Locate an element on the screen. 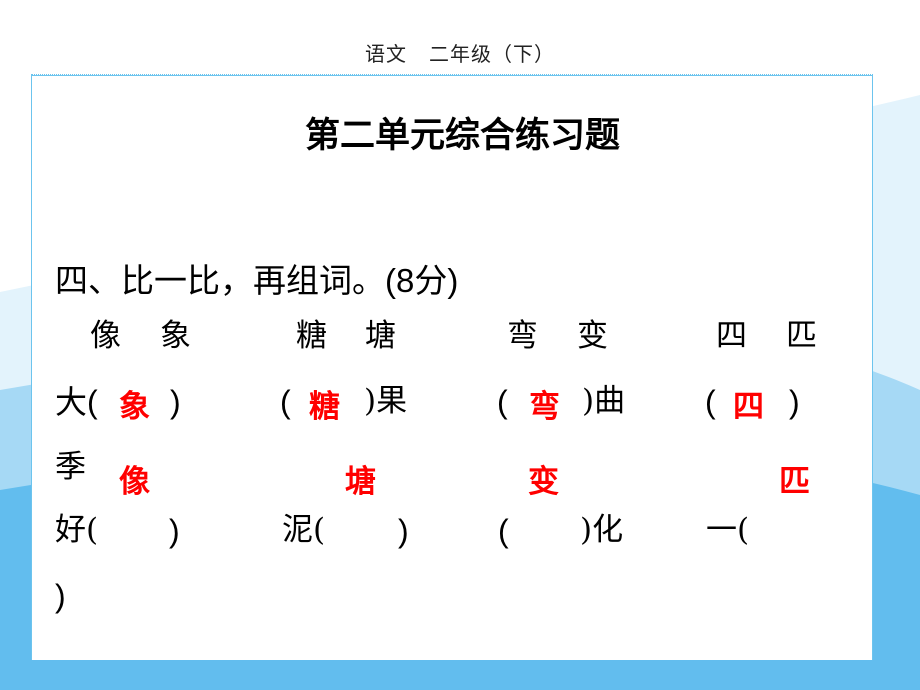  answer-char: 像 is located at coordinates (134, 482).